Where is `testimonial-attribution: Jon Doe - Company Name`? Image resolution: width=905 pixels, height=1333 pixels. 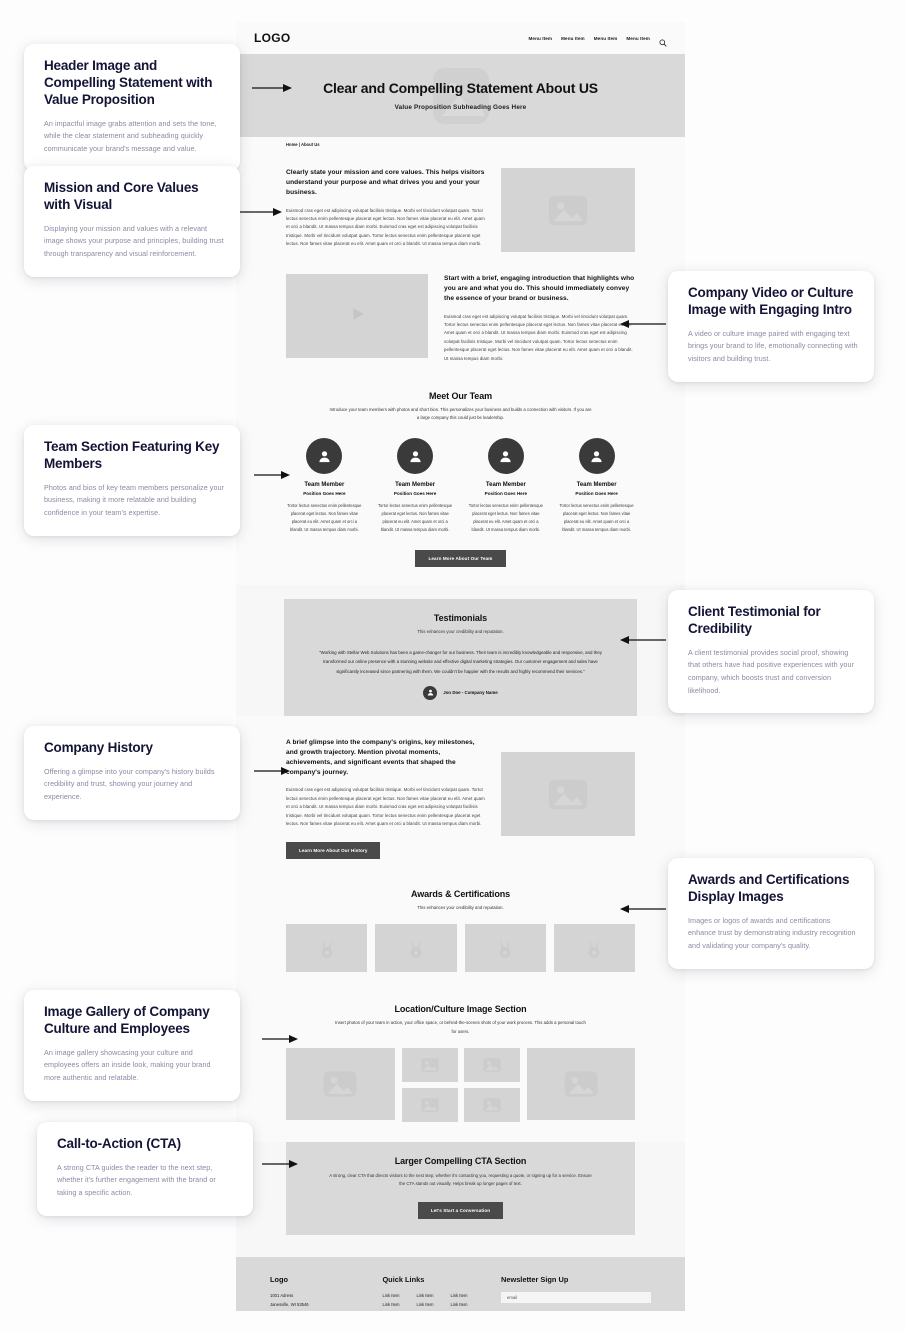 testimonial-attribution: Jon Doe - Company Name is located at coordinates (460, 692).